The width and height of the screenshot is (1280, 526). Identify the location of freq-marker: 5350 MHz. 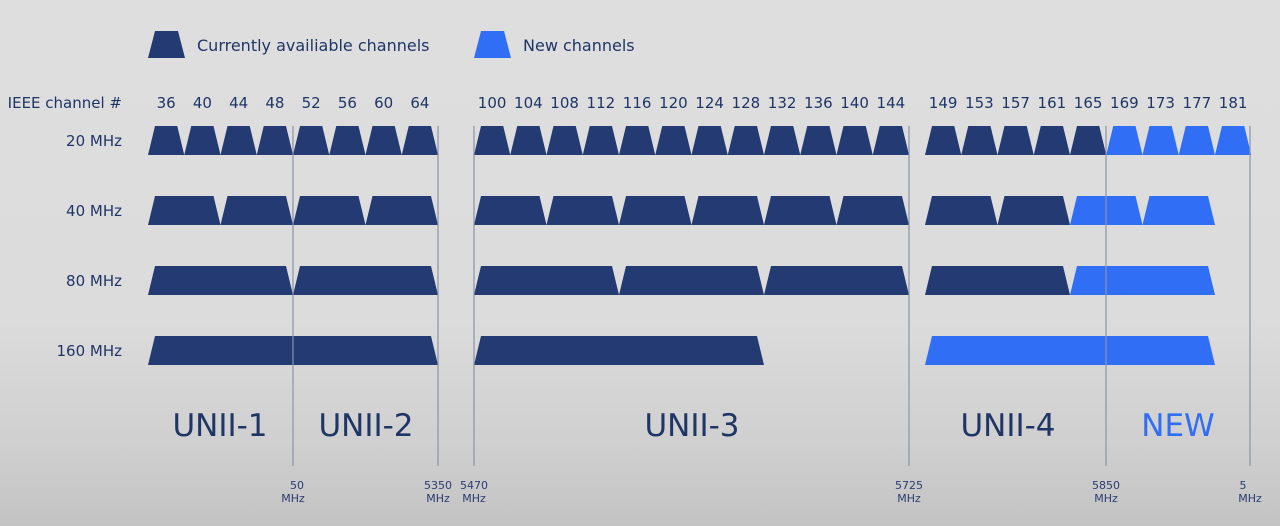
(438, 492).